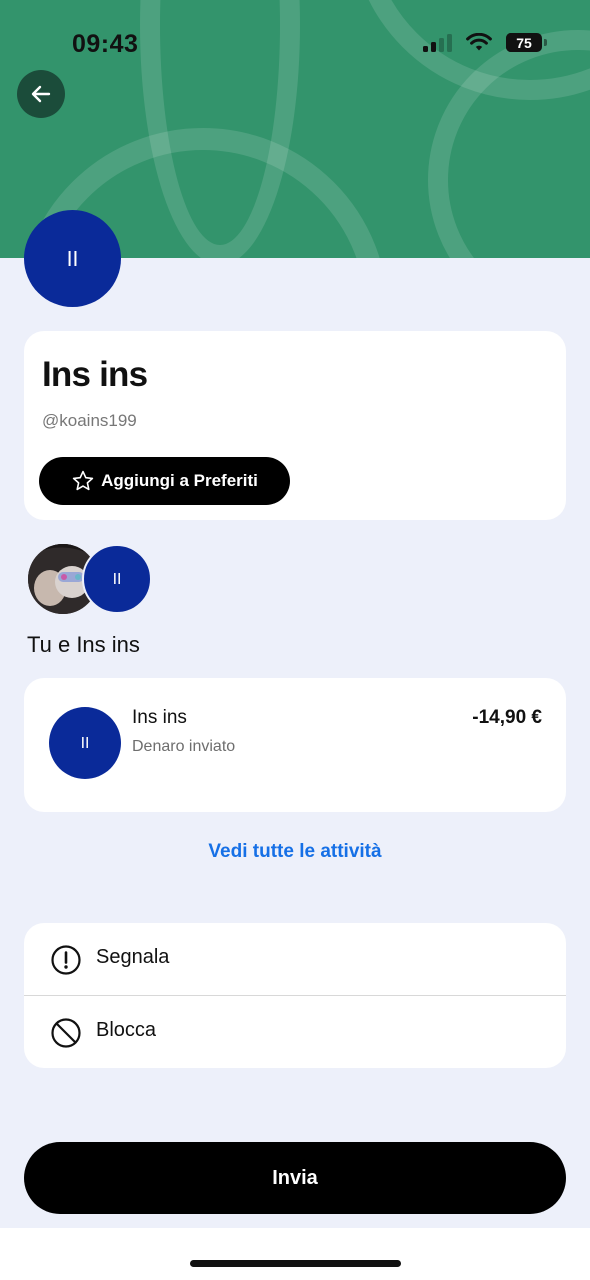  What do you see at coordinates (159, 717) in the screenshot?
I see `transaction-name: Ins ins` at bounding box center [159, 717].